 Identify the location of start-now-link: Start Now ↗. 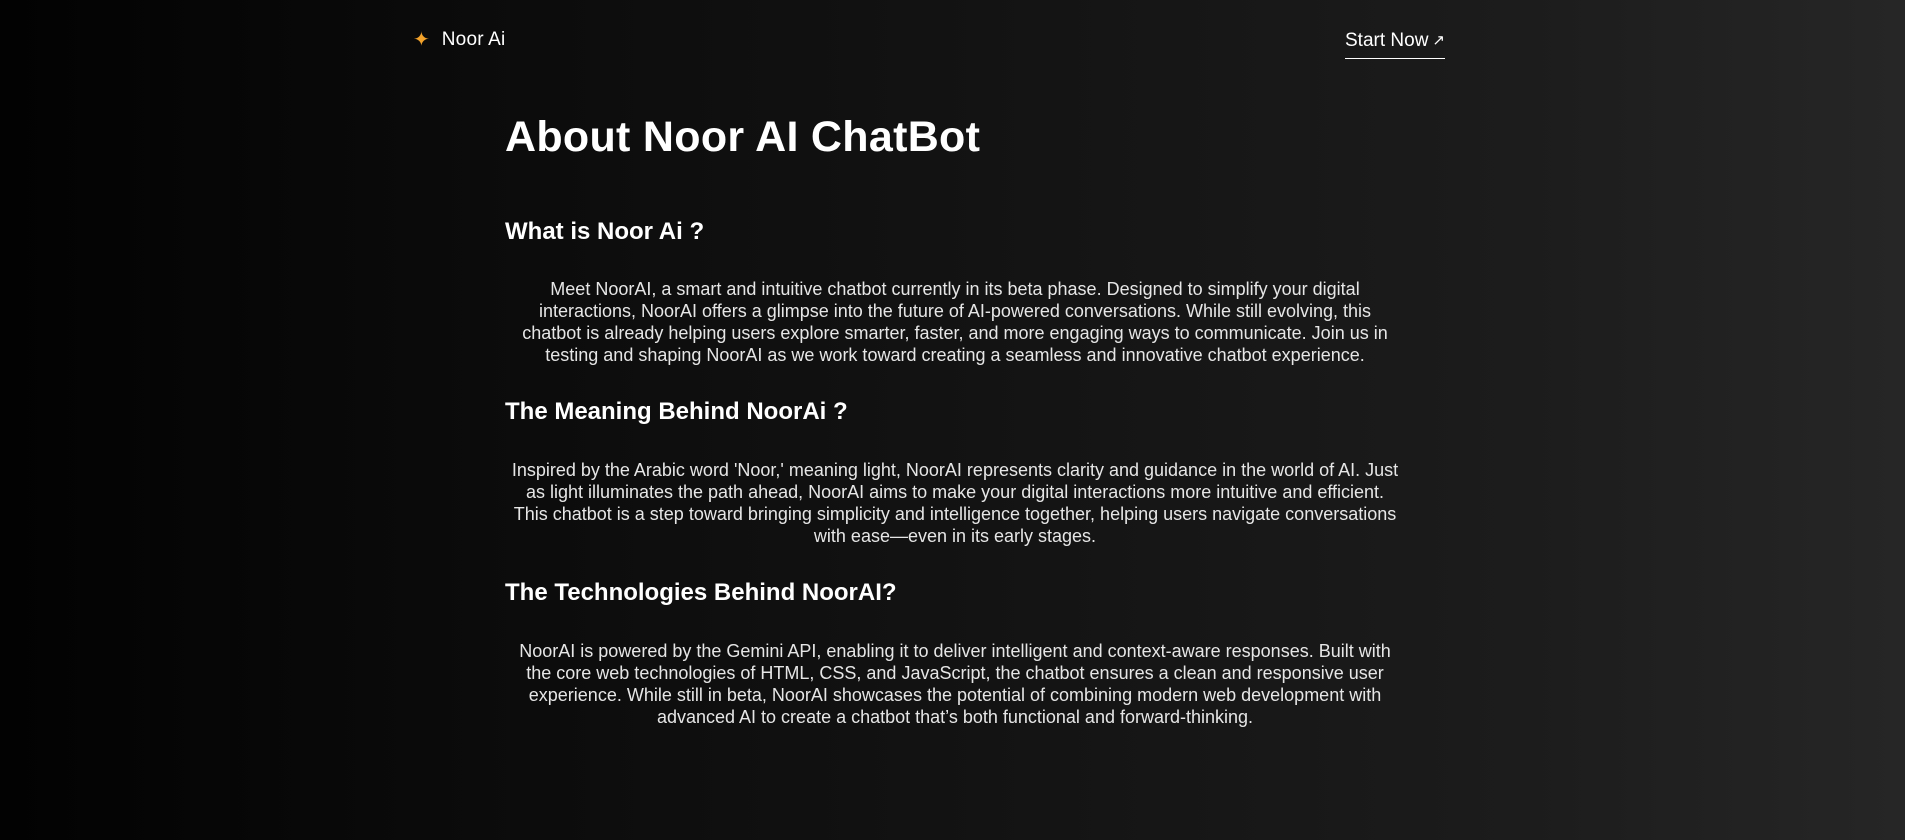
(1395, 44).